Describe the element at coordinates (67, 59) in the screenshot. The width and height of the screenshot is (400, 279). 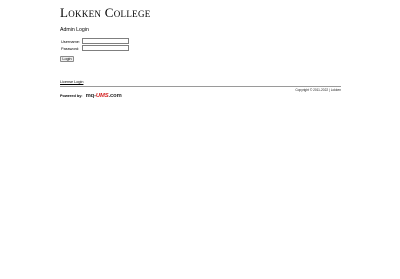
I see `login-button: Login` at that location.